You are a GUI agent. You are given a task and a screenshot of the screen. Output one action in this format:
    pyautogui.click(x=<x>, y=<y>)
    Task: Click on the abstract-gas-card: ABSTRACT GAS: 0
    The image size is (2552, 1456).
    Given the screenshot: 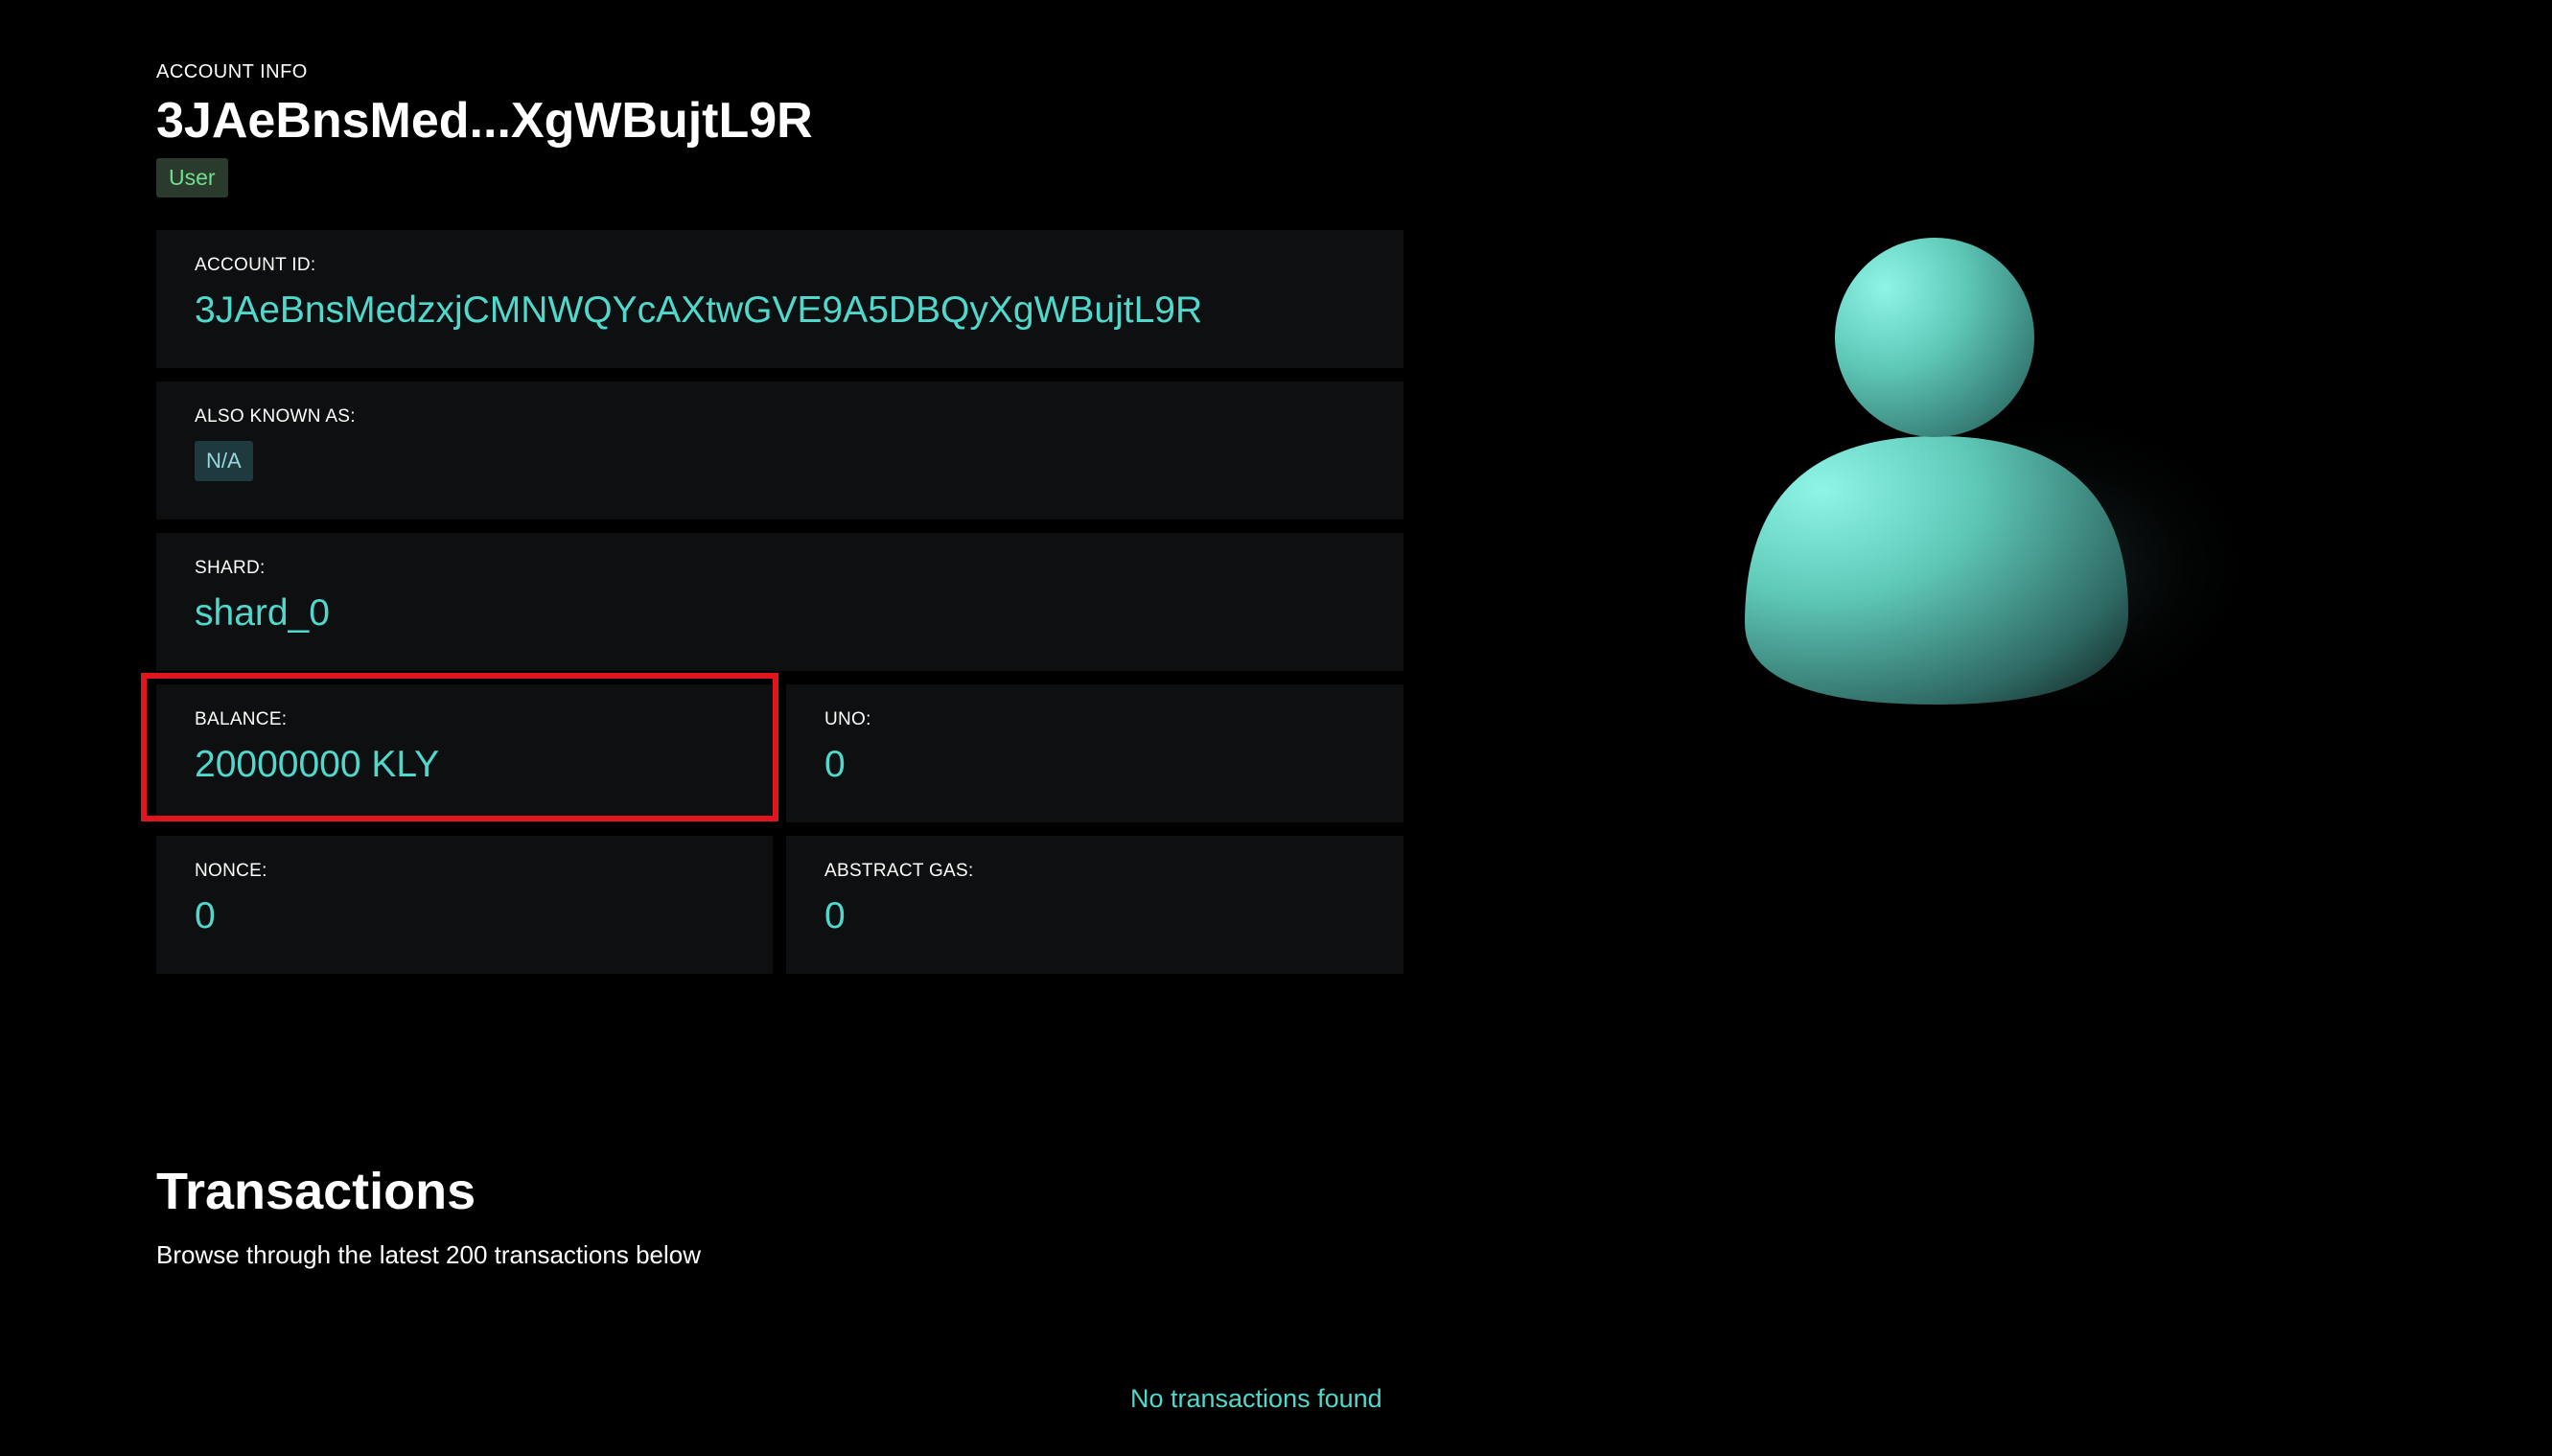 What is the action you would take?
    pyautogui.click(x=1095, y=905)
    